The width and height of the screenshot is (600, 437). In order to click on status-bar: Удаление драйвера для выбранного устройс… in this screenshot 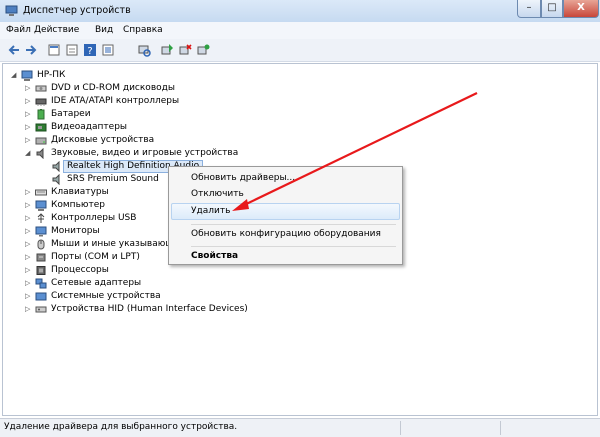, I will do `click(300, 427)`.